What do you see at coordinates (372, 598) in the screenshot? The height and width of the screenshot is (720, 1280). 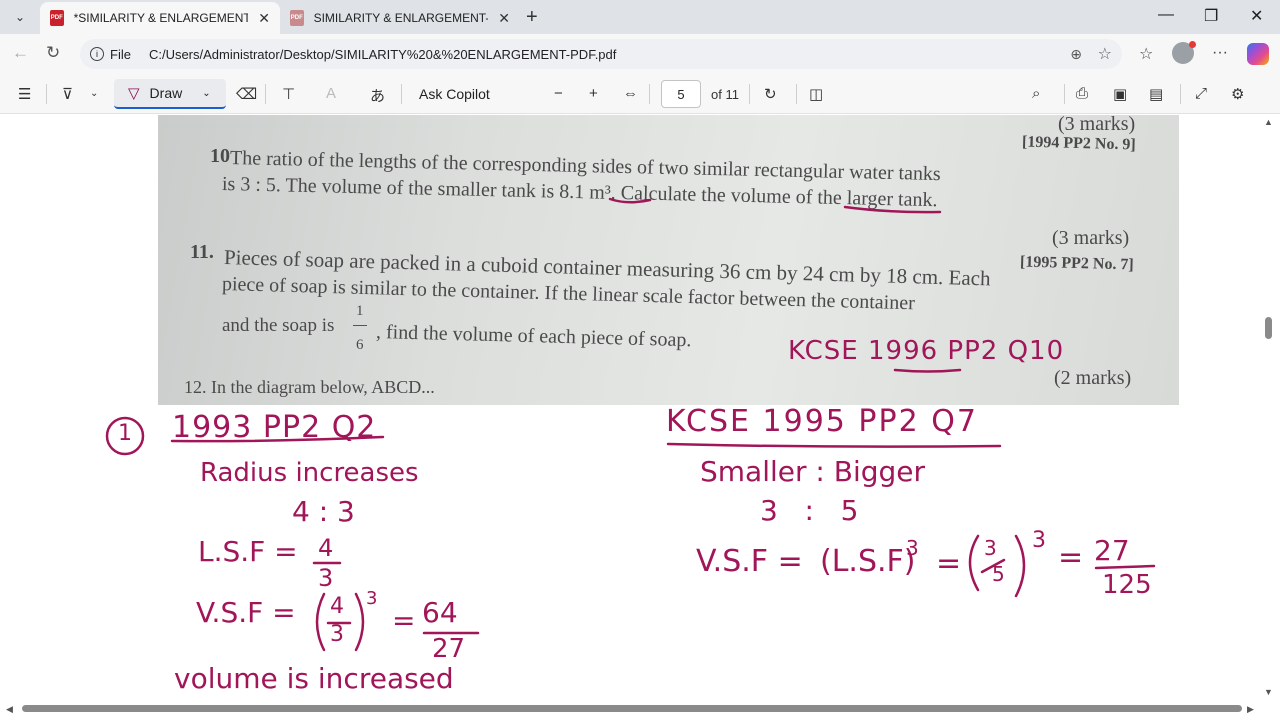 I see `ink-vsf-exp: 3` at bounding box center [372, 598].